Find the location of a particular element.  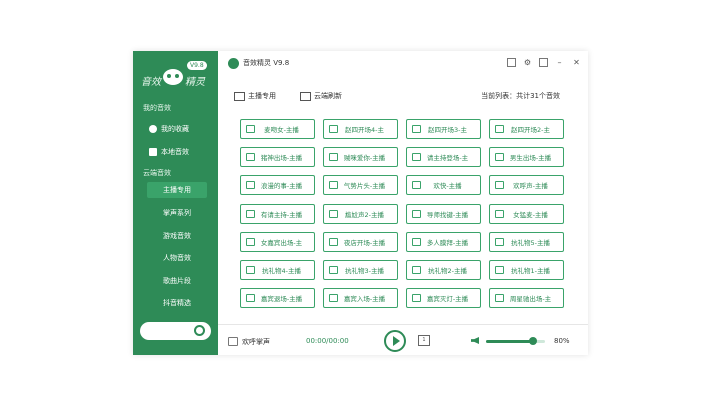

sound-button: 抗礼物4-主播 is located at coordinates (277, 270).